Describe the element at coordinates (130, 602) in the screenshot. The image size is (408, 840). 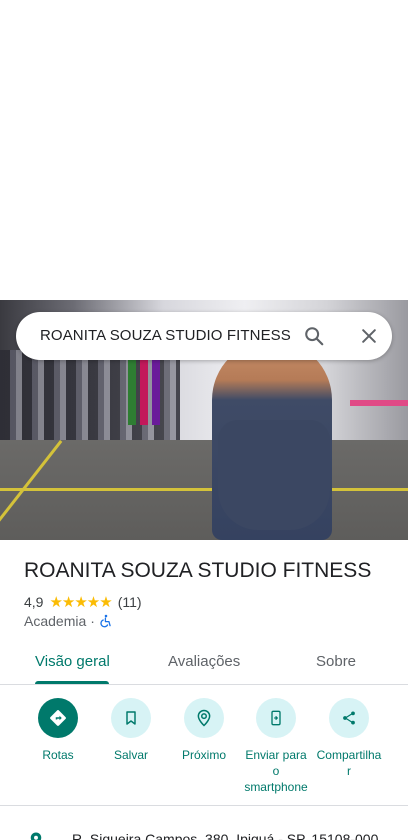
I see `reviews-count: (11)` at that location.